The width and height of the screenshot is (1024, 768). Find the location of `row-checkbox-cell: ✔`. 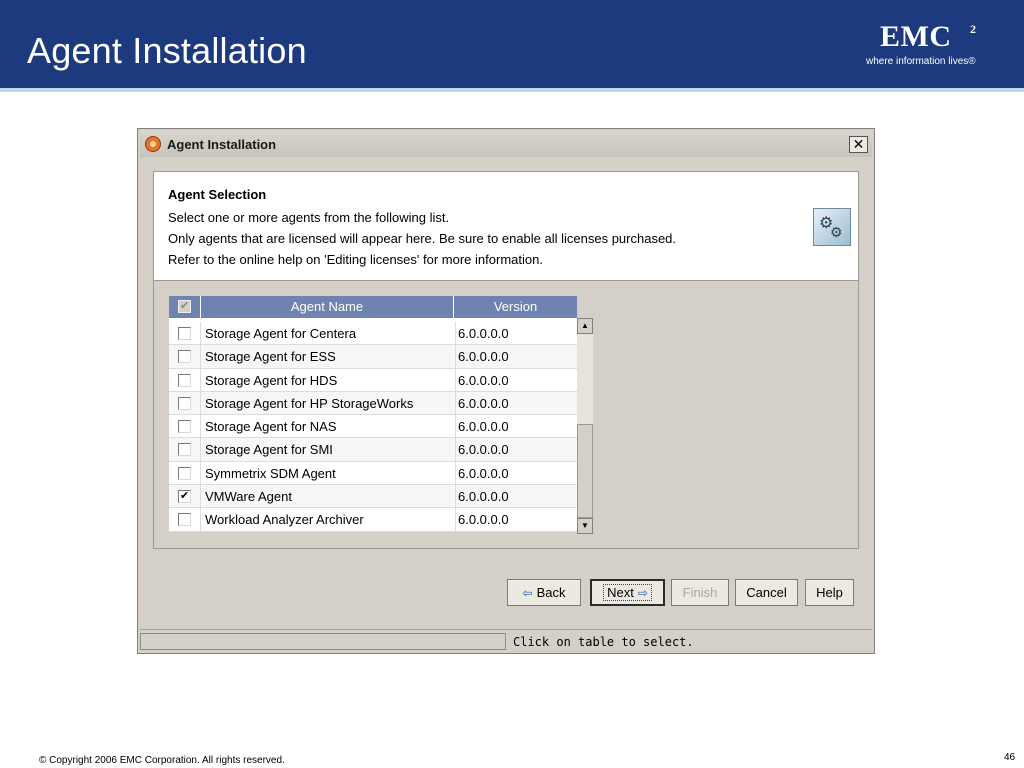

row-checkbox-cell: ✔ is located at coordinates (185, 496).